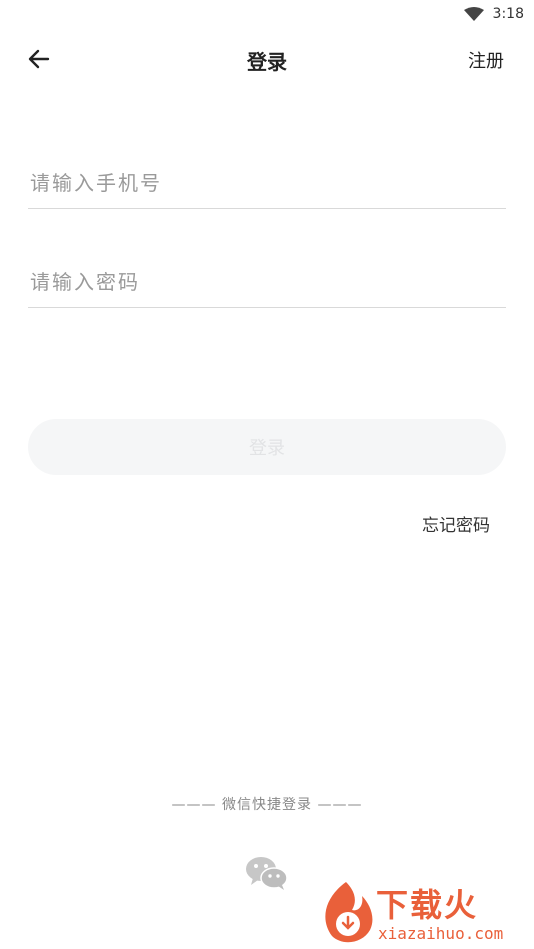 The image size is (534, 949). Describe the element at coordinates (267, 805) in the screenshot. I see `wechat-login-divider: ——— 微信快捷登录 ———` at that location.